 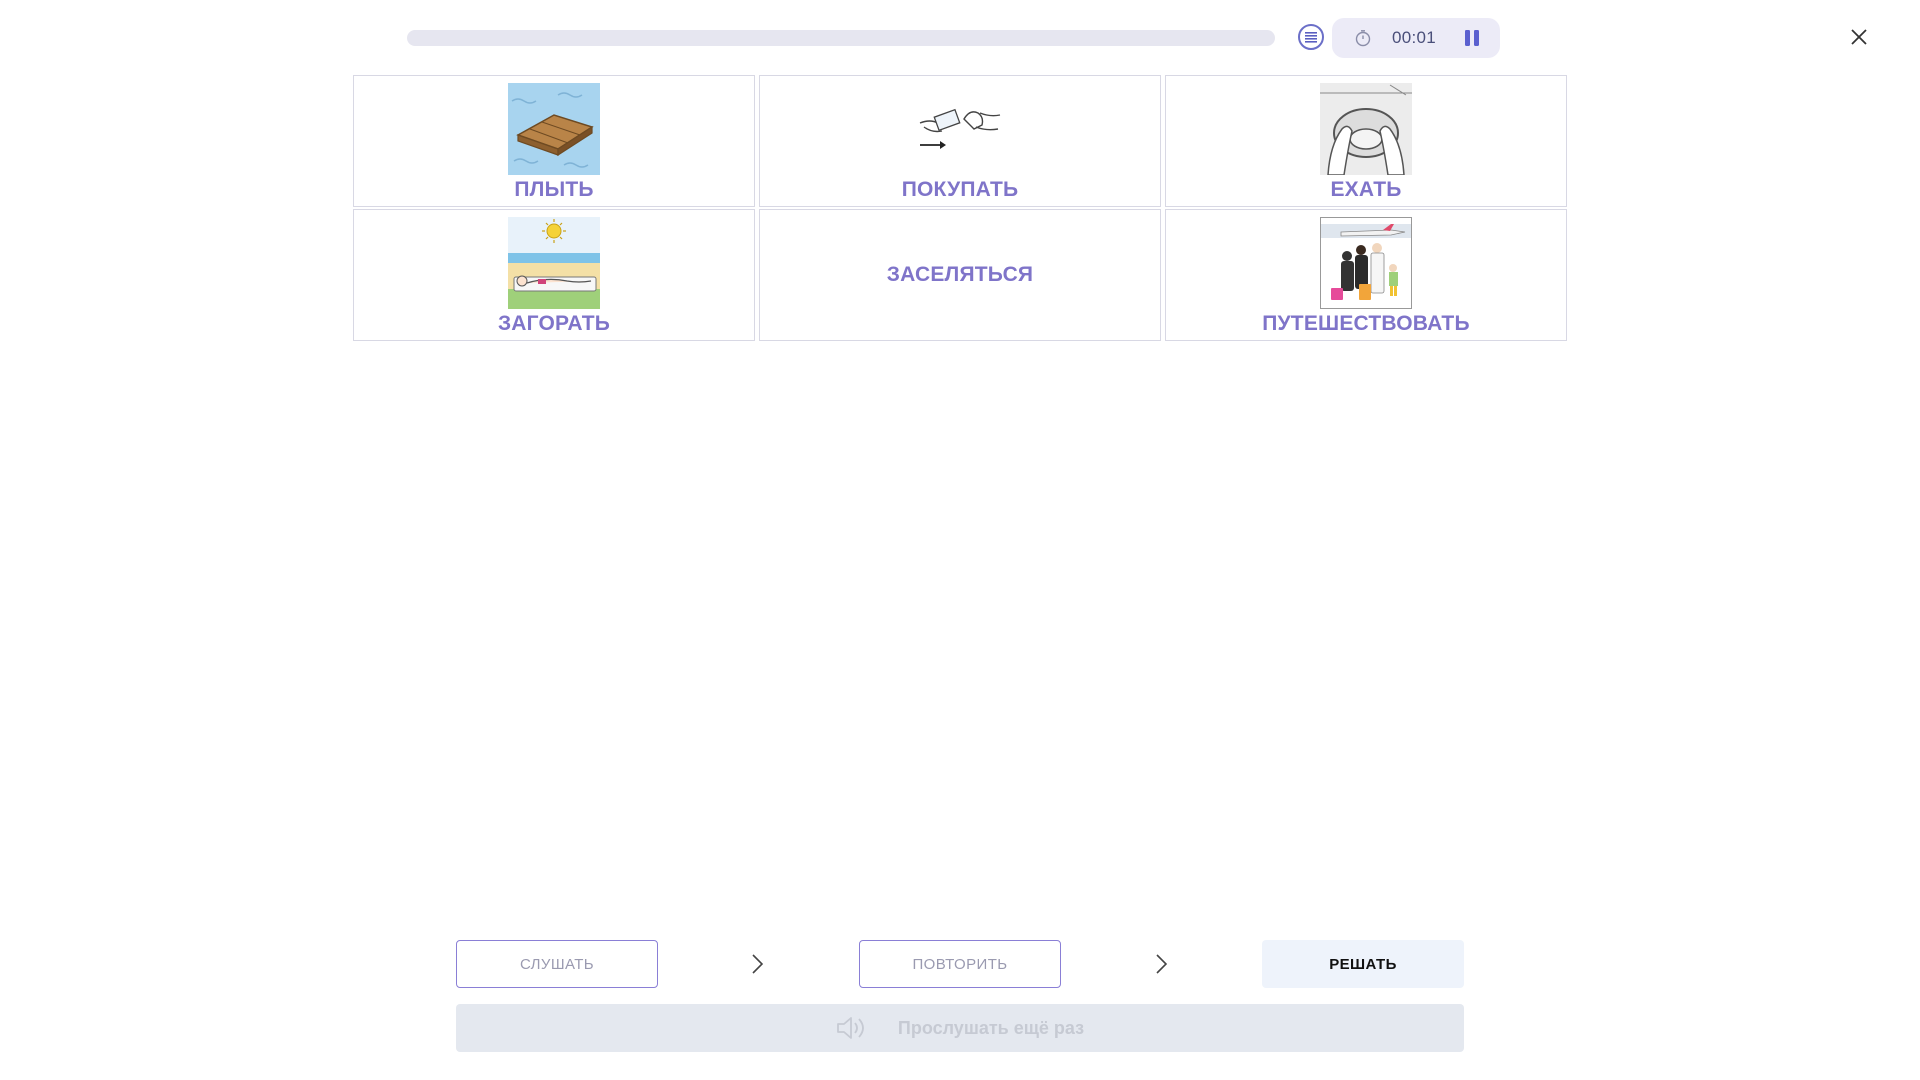 I want to click on card-label: ПОКУПАТЬ, so click(x=960, y=189).